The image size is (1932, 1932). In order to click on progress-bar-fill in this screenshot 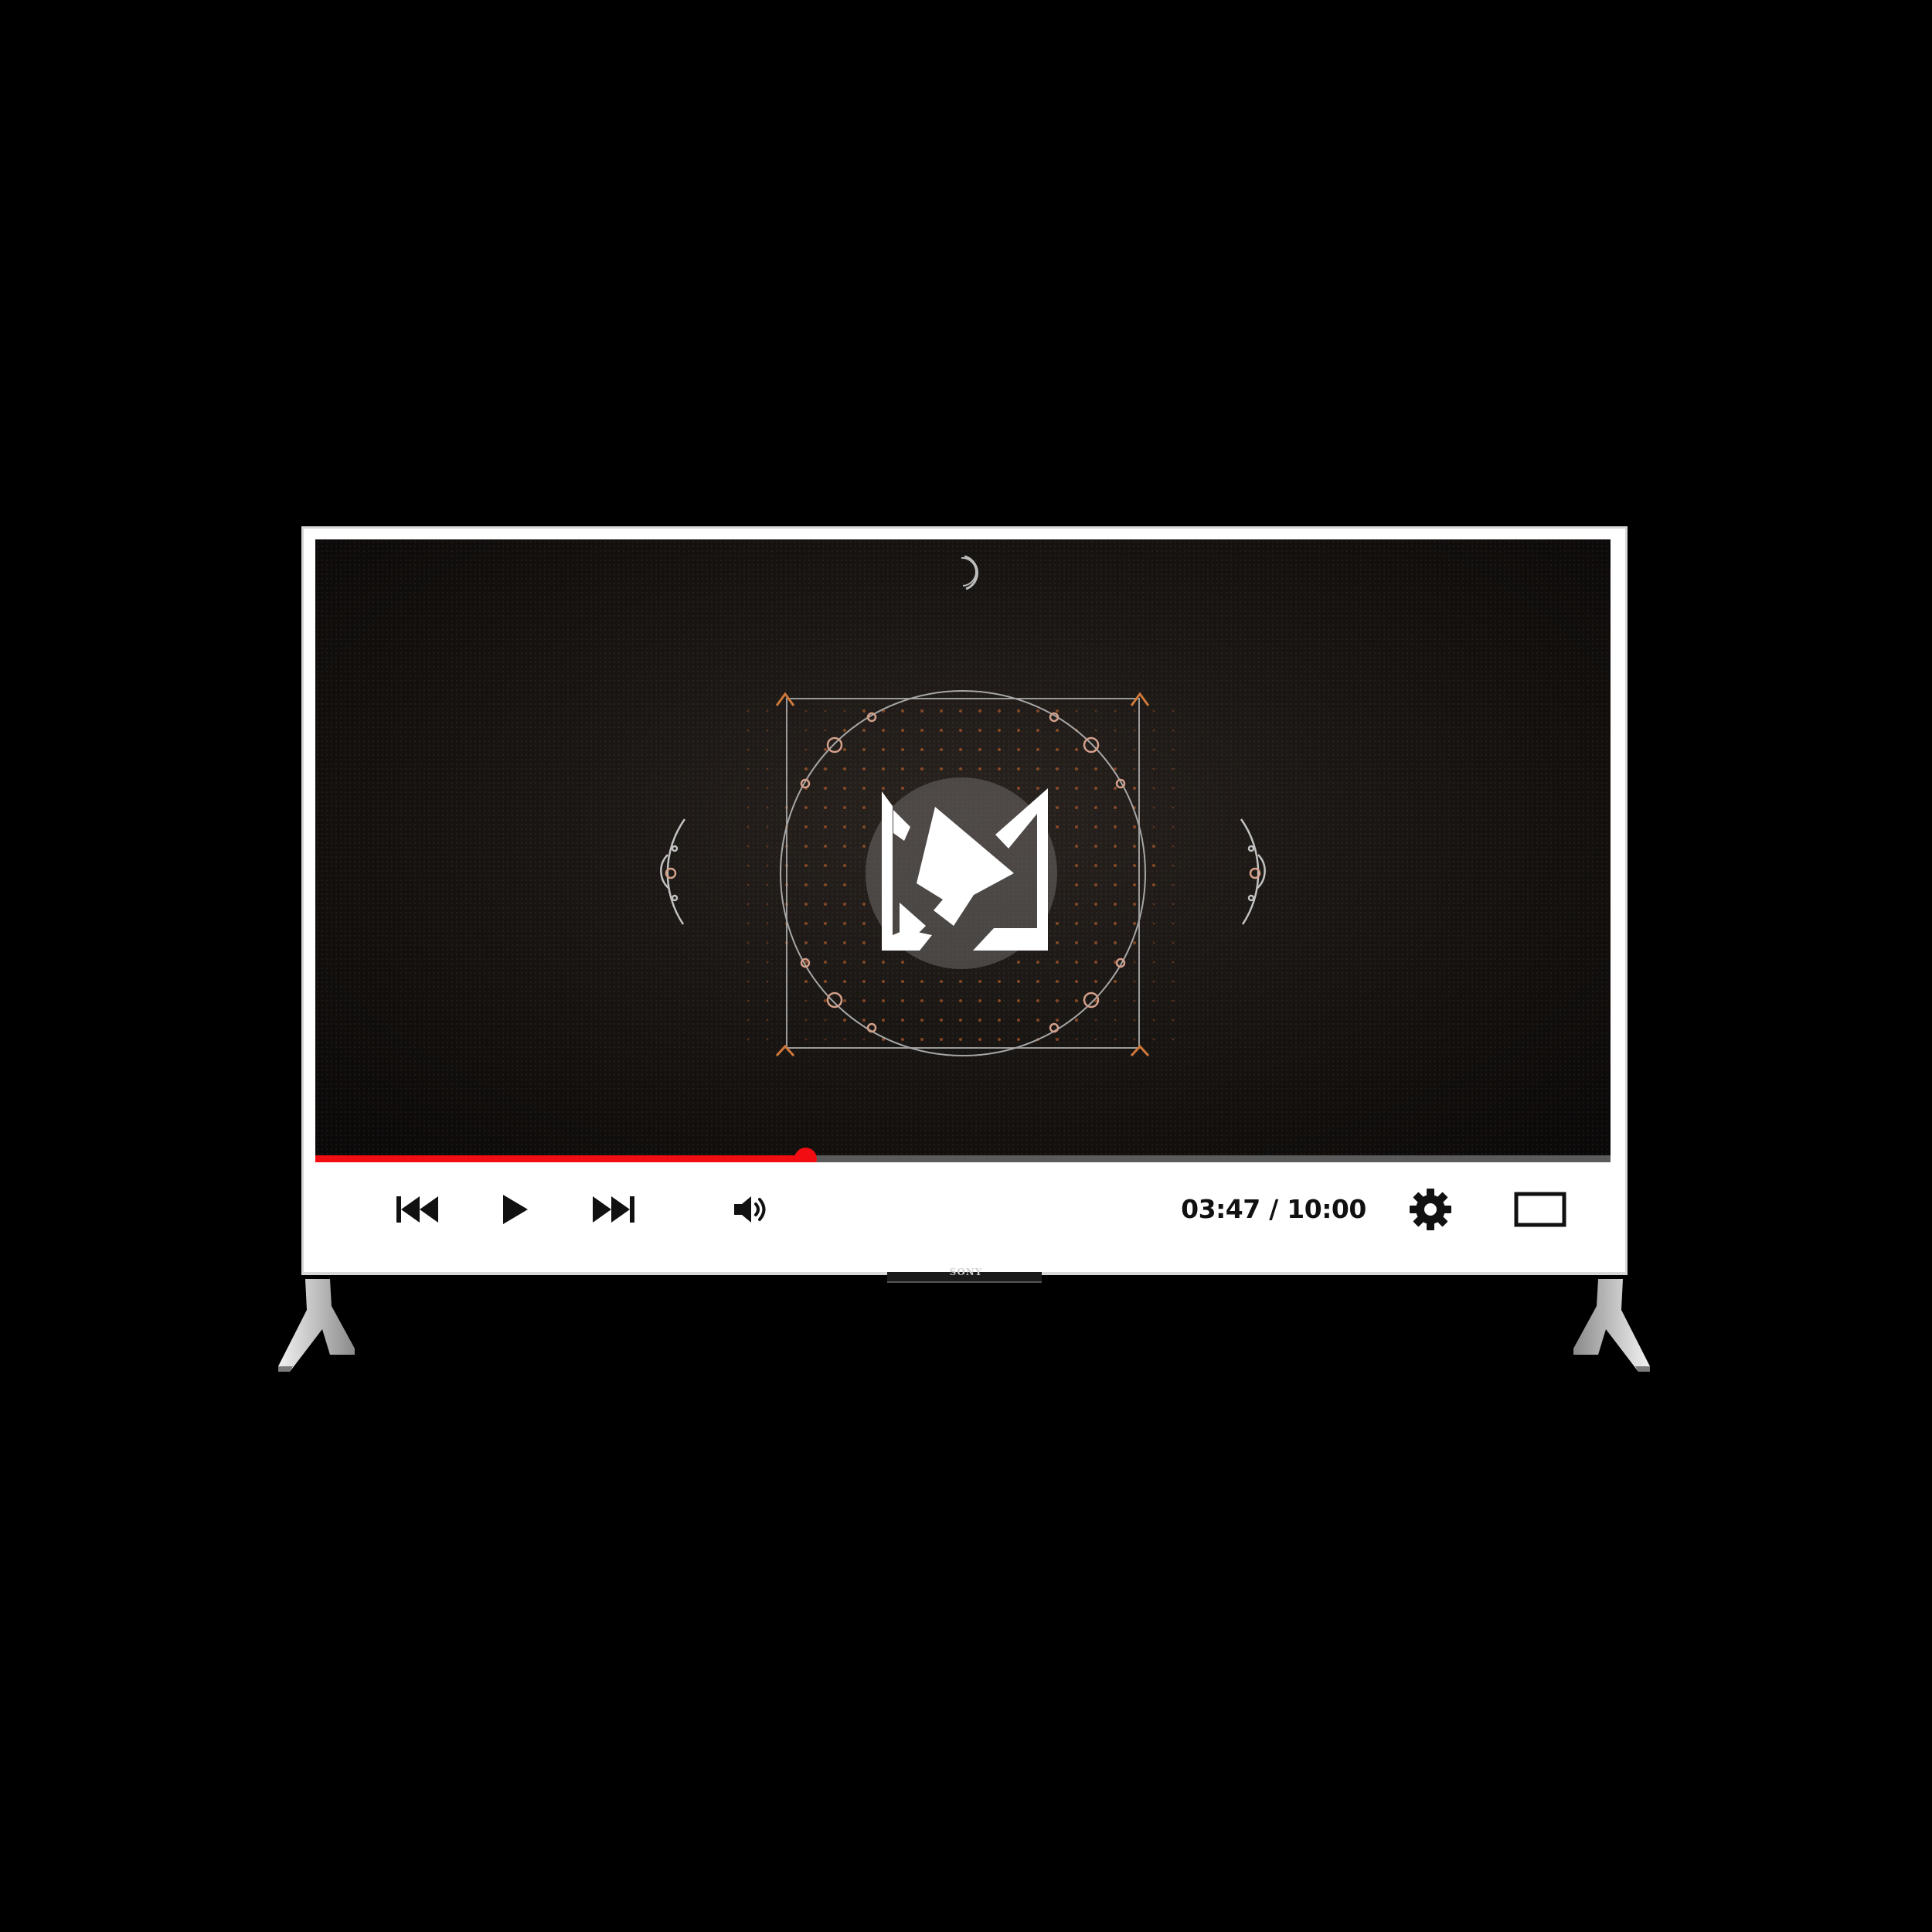, I will do `click(560, 1158)`.